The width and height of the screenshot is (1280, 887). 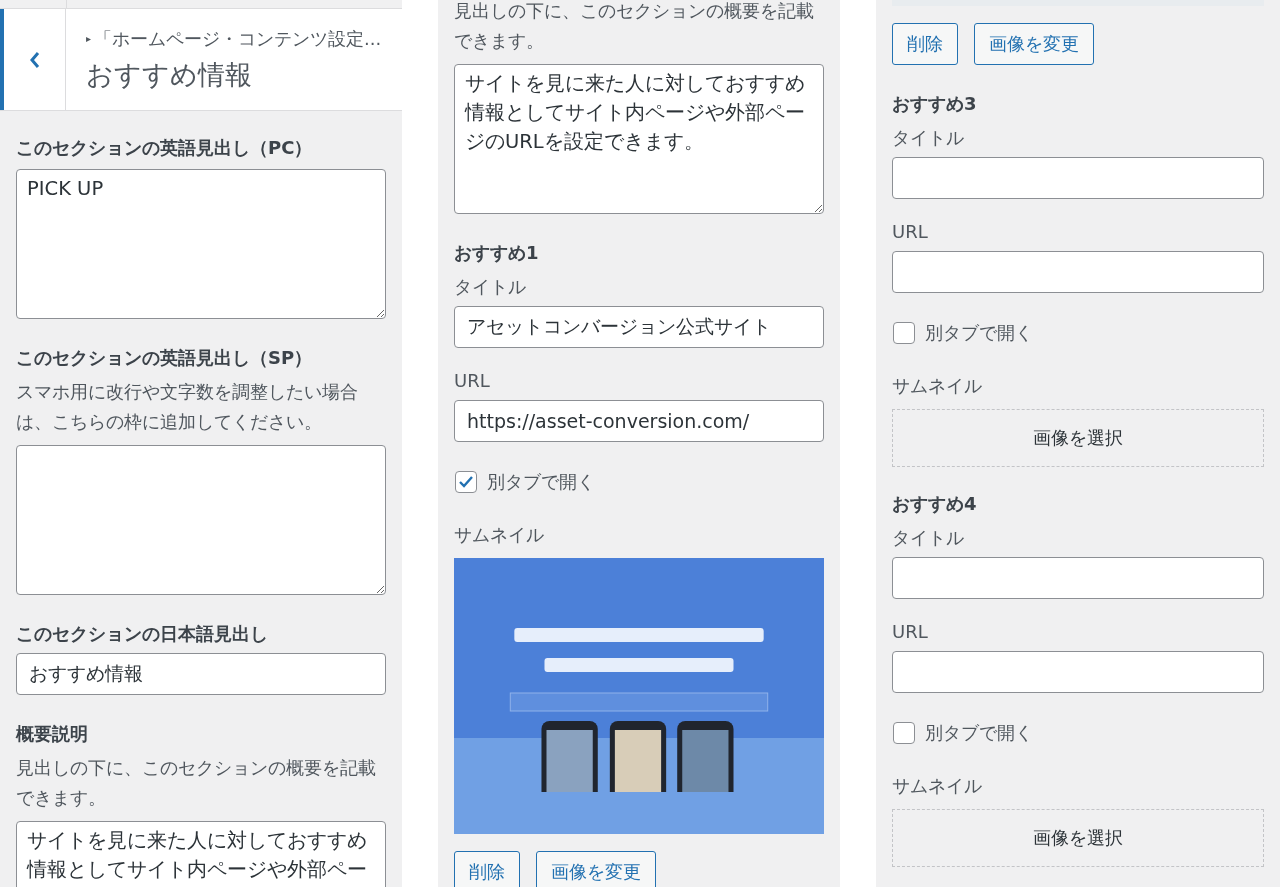 What do you see at coordinates (201, 520) in the screenshot?
I see `textarea-field` at bounding box center [201, 520].